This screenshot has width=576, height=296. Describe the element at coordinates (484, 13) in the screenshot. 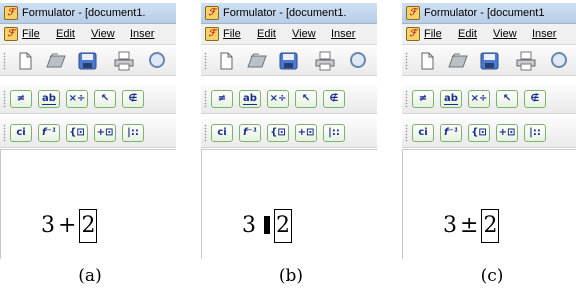

I see `window-title: Formulator - [document1` at that location.